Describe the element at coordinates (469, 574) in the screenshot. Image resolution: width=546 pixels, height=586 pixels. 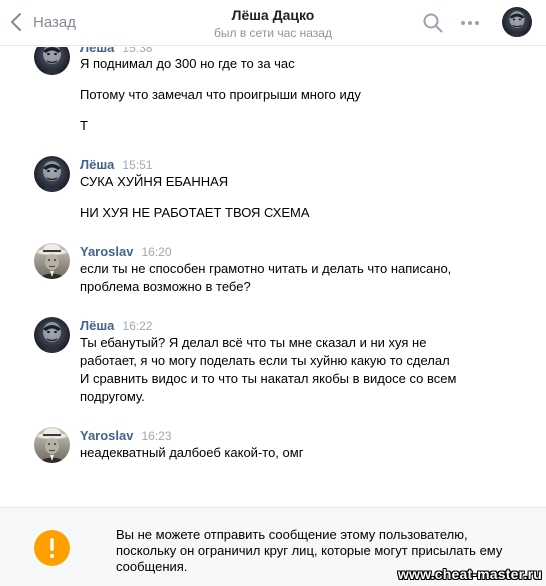
I see `watermark: www.cheat-master.ru` at that location.